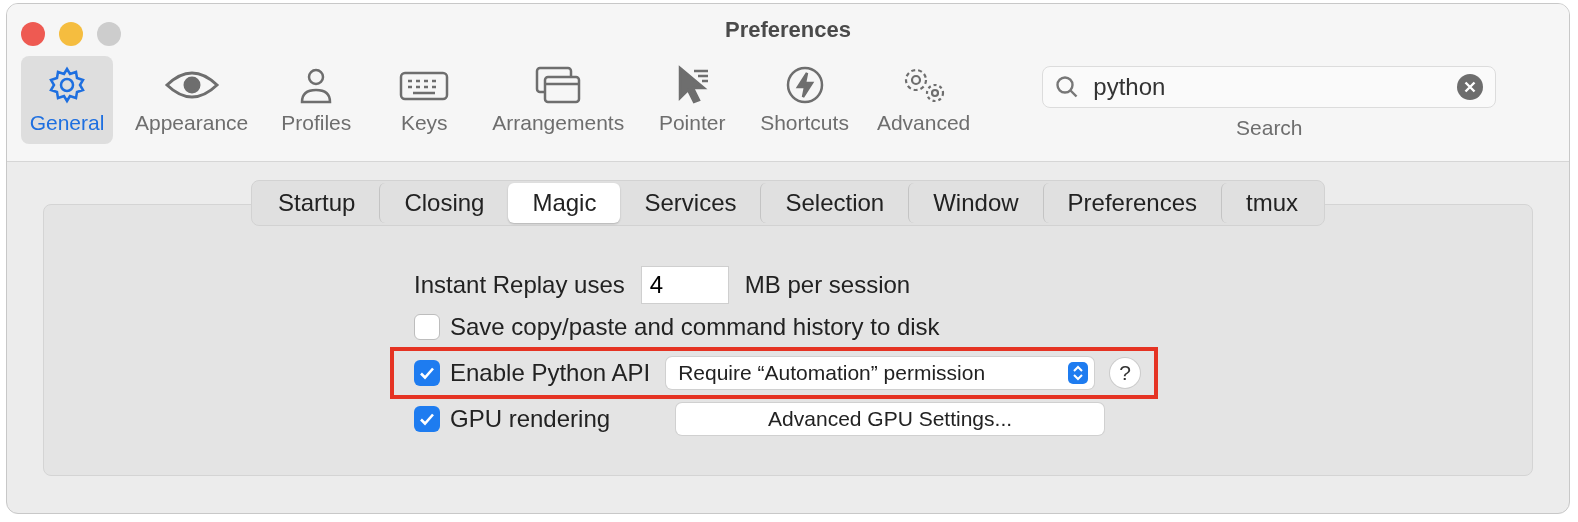  Describe the element at coordinates (804, 85) in the screenshot. I see `bolt-icon` at that location.